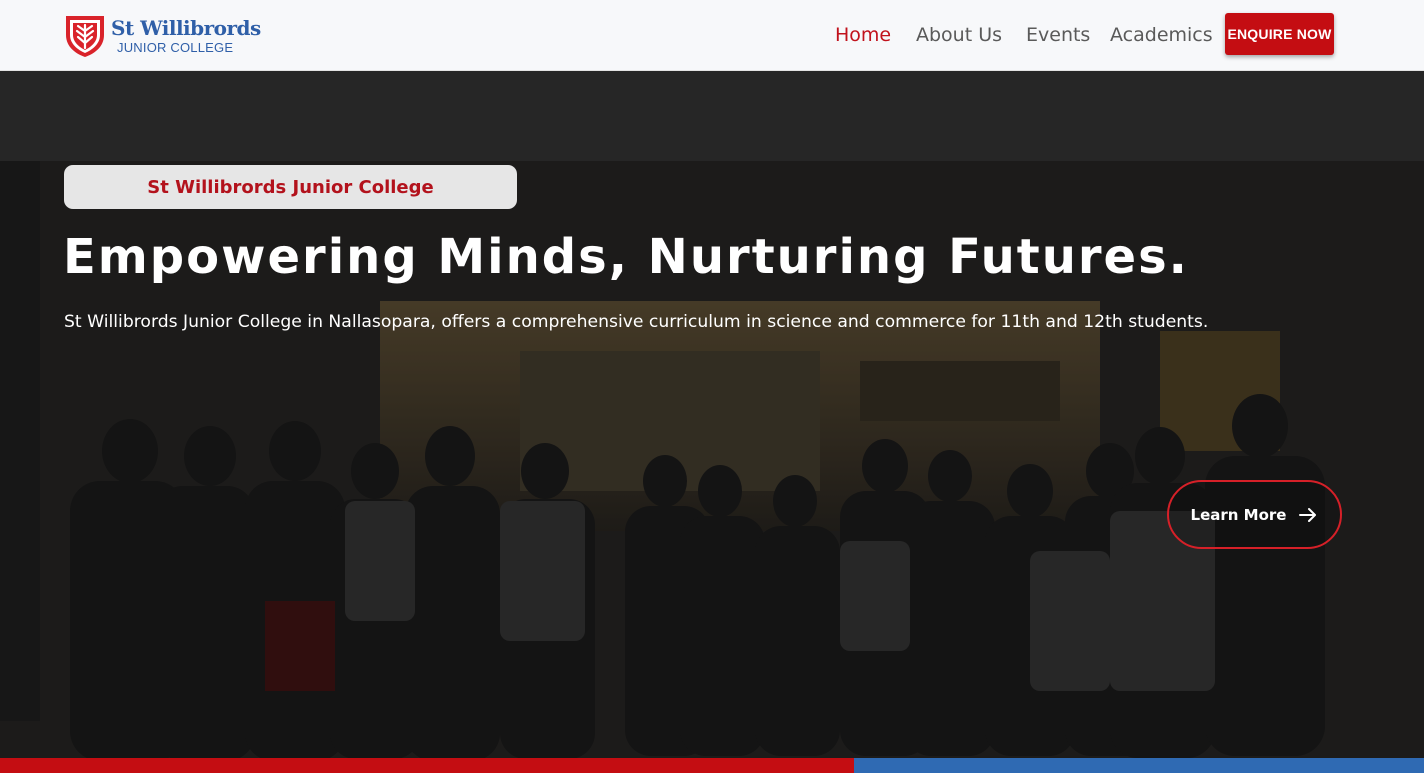 The width and height of the screenshot is (1424, 773). I want to click on learn-more-button: Learn More, so click(1254, 514).